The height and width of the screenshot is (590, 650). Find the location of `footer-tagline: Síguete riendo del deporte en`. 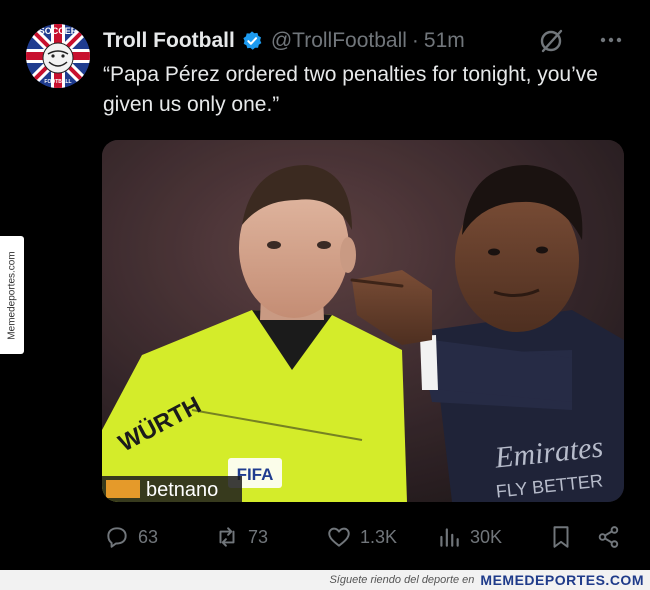

footer-tagline: Síguete riendo del deporte en is located at coordinates (402, 580).